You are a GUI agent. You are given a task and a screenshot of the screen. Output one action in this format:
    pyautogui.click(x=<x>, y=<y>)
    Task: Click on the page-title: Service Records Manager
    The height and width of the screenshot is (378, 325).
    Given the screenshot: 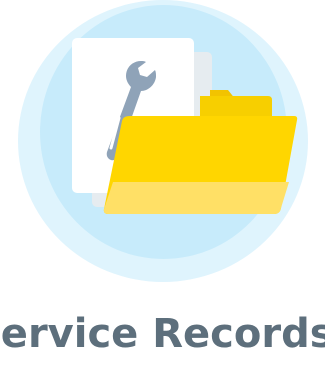 What is the action you would take?
    pyautogui.click(x=162, y=334)
    